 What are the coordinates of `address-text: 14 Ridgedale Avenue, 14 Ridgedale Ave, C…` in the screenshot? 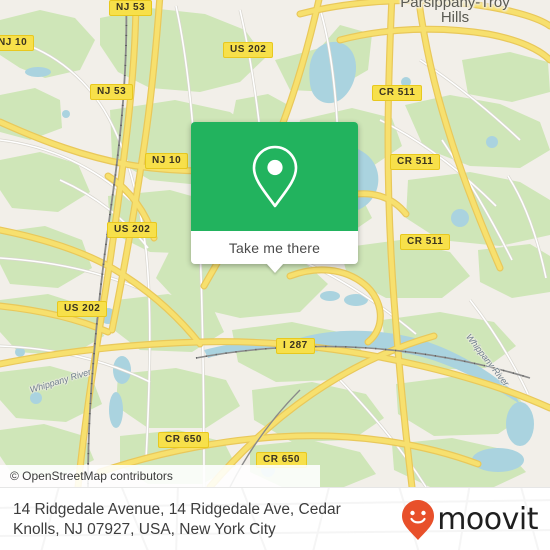 It's located at (191, 520).